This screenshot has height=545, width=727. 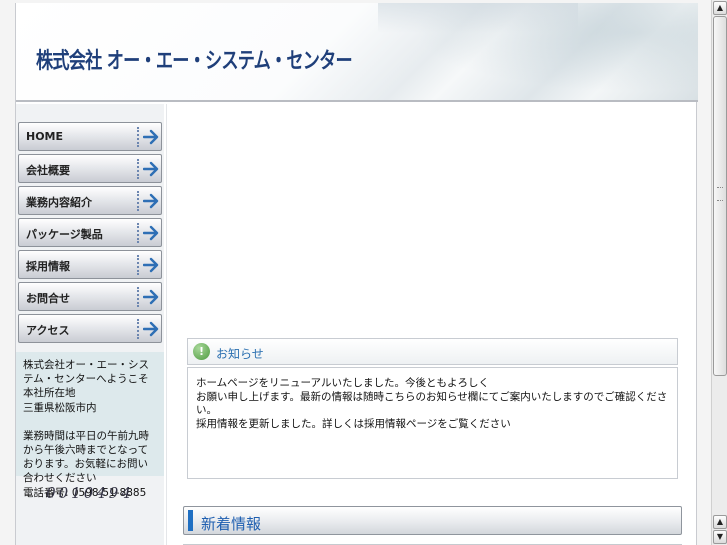 What do you see at coordinates (201, 351) in the screenshot?
I see `exclamation-circle-icon: !` at bounding box center [201, 351].